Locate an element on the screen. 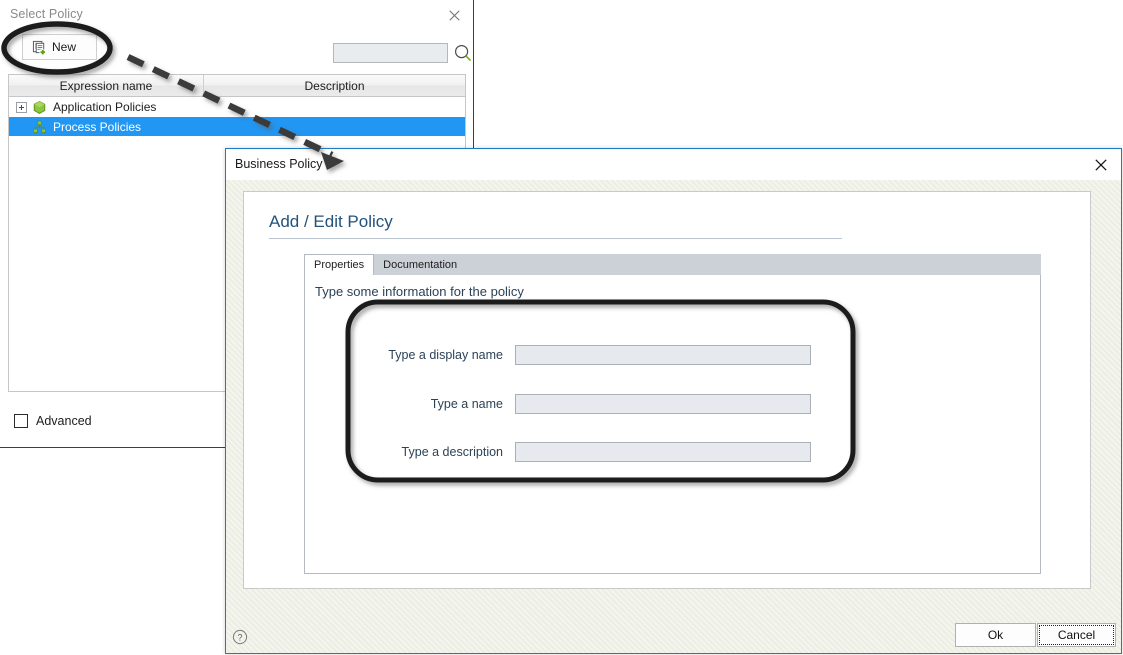 The image size is (1123, 655). tab-documentation: Documentation is located at coordinates (420, 264).